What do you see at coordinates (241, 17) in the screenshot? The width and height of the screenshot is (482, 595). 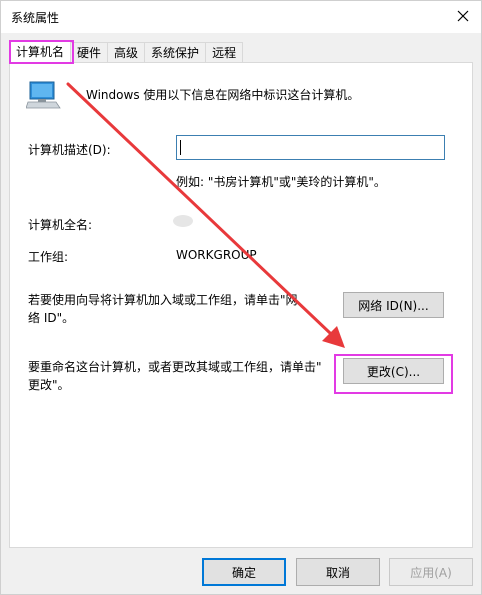 I see `title-bar: 系统属性` at bounding box center [241, 17].